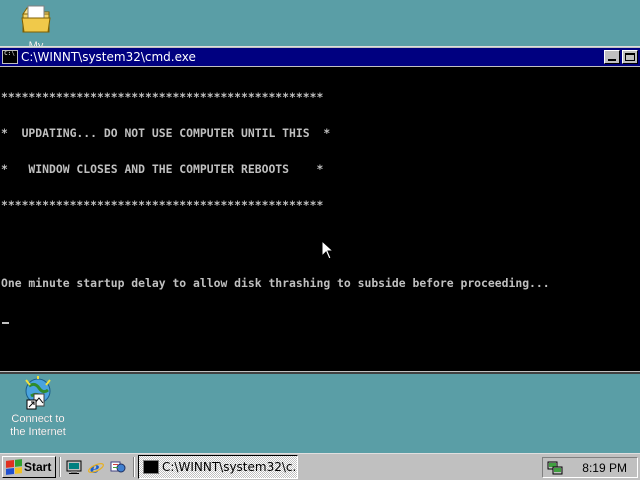 The image size is (640, 480). I want to click on cmd-system-icon, so click(10, 57).